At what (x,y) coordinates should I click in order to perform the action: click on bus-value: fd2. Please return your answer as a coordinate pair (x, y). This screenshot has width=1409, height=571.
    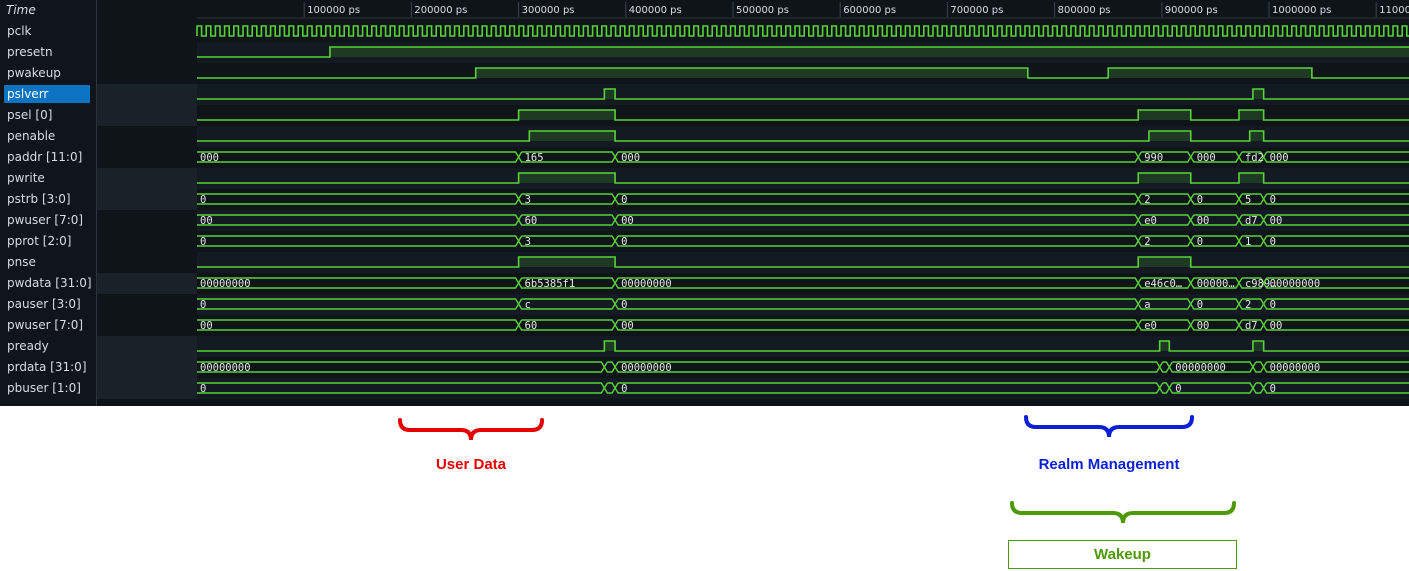
    Looking at the image, I should click on (1254, 158).